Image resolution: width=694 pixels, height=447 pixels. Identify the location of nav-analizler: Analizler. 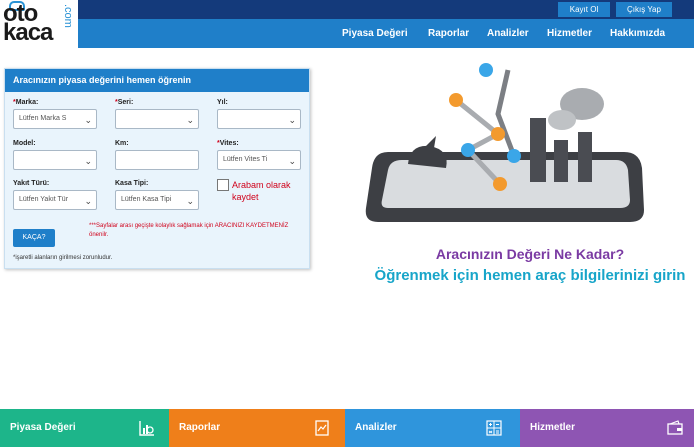
(508, 33).